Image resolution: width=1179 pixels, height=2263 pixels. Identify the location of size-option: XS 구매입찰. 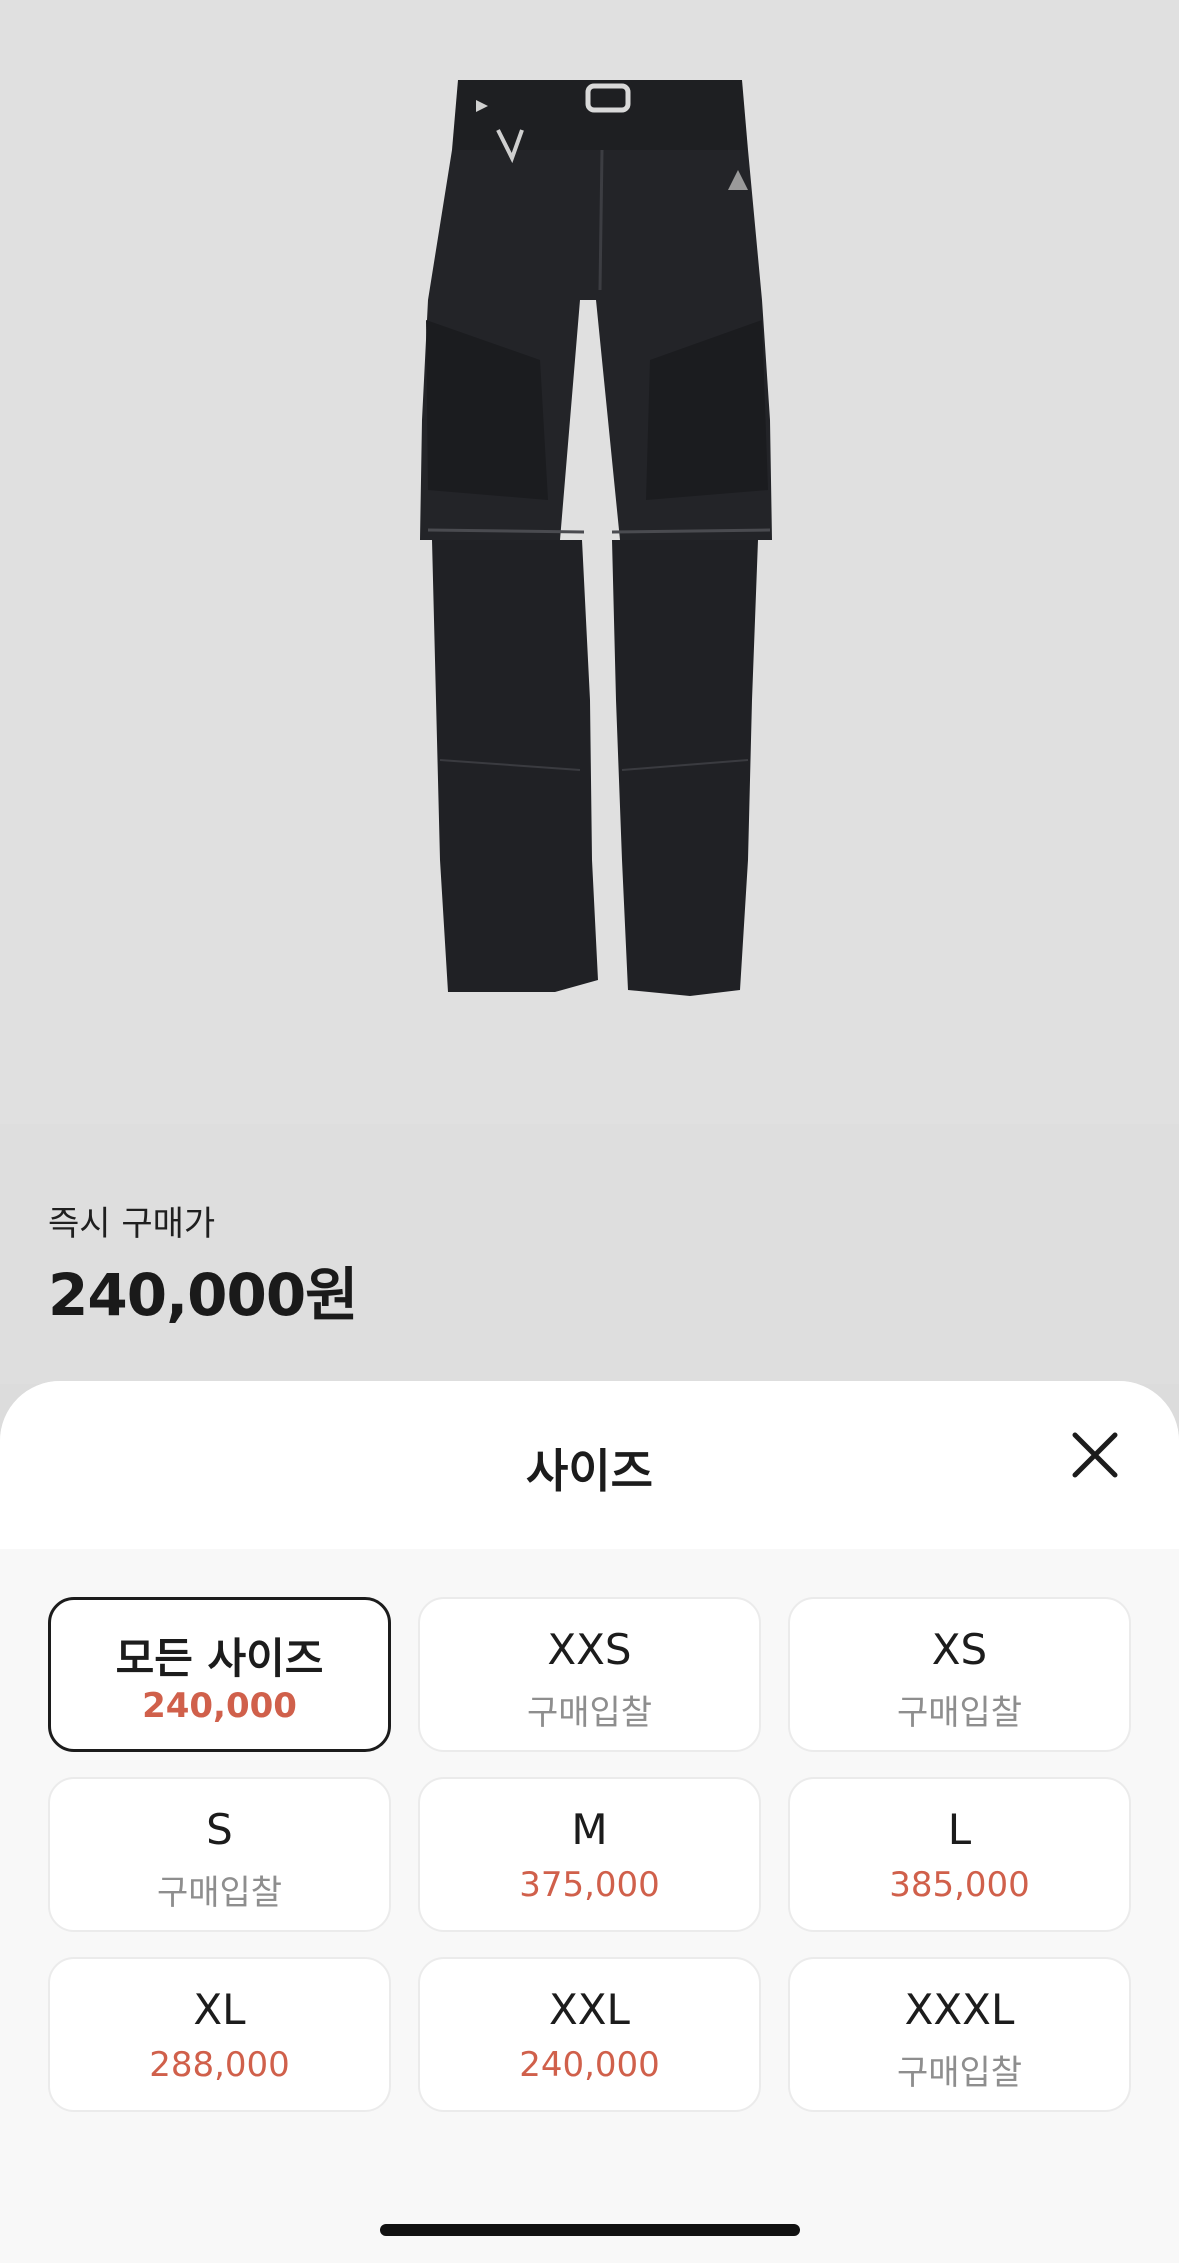
(959, 1674).